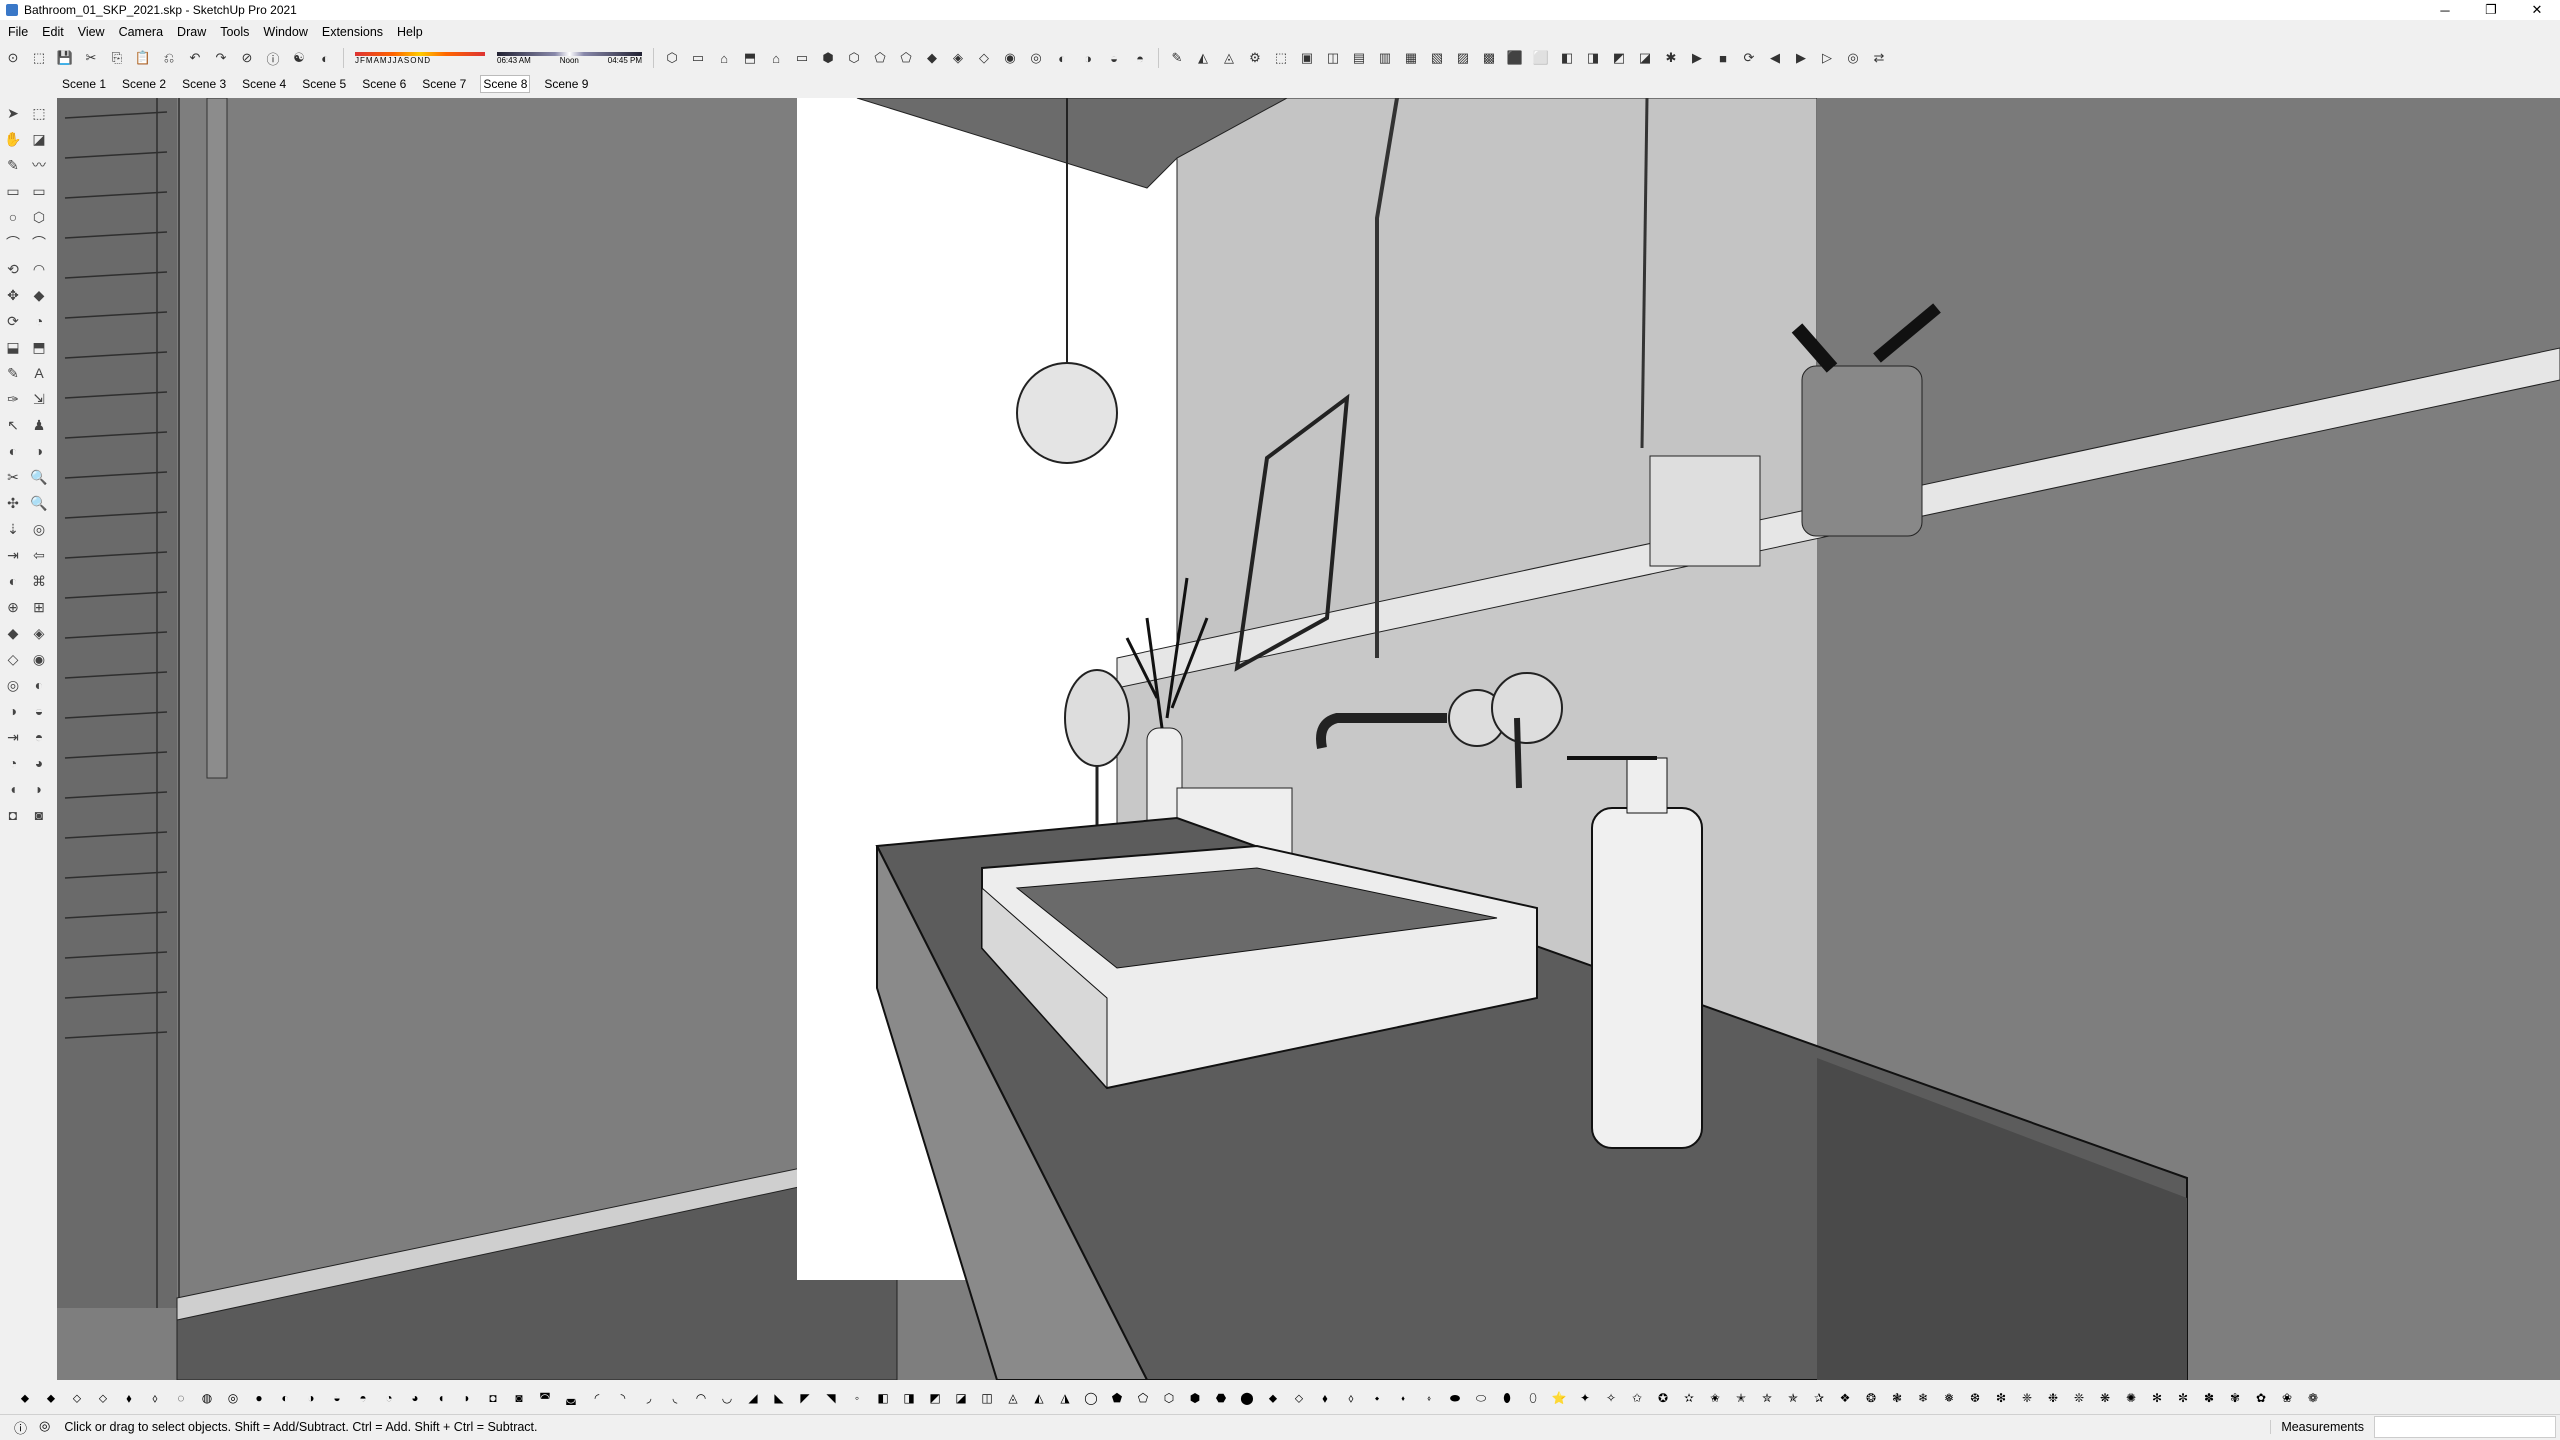 Image resolution: width=2560 pixels, height=1440 pixels. Describe the element at coordinates (39, 607) in the screenshot. I see `left-tool-icon: ⊞` at that location.